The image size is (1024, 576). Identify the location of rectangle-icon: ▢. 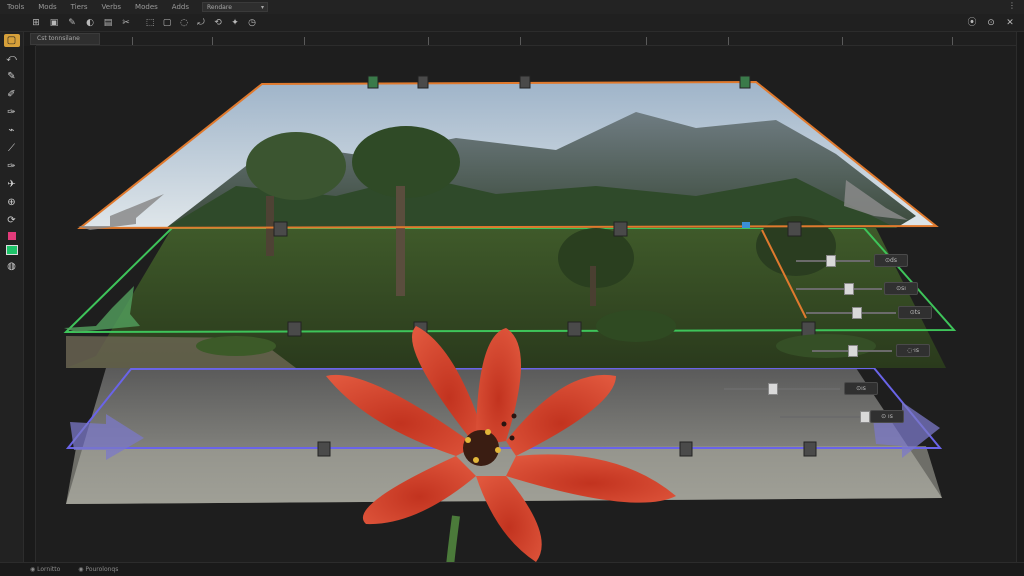
(167, 23).